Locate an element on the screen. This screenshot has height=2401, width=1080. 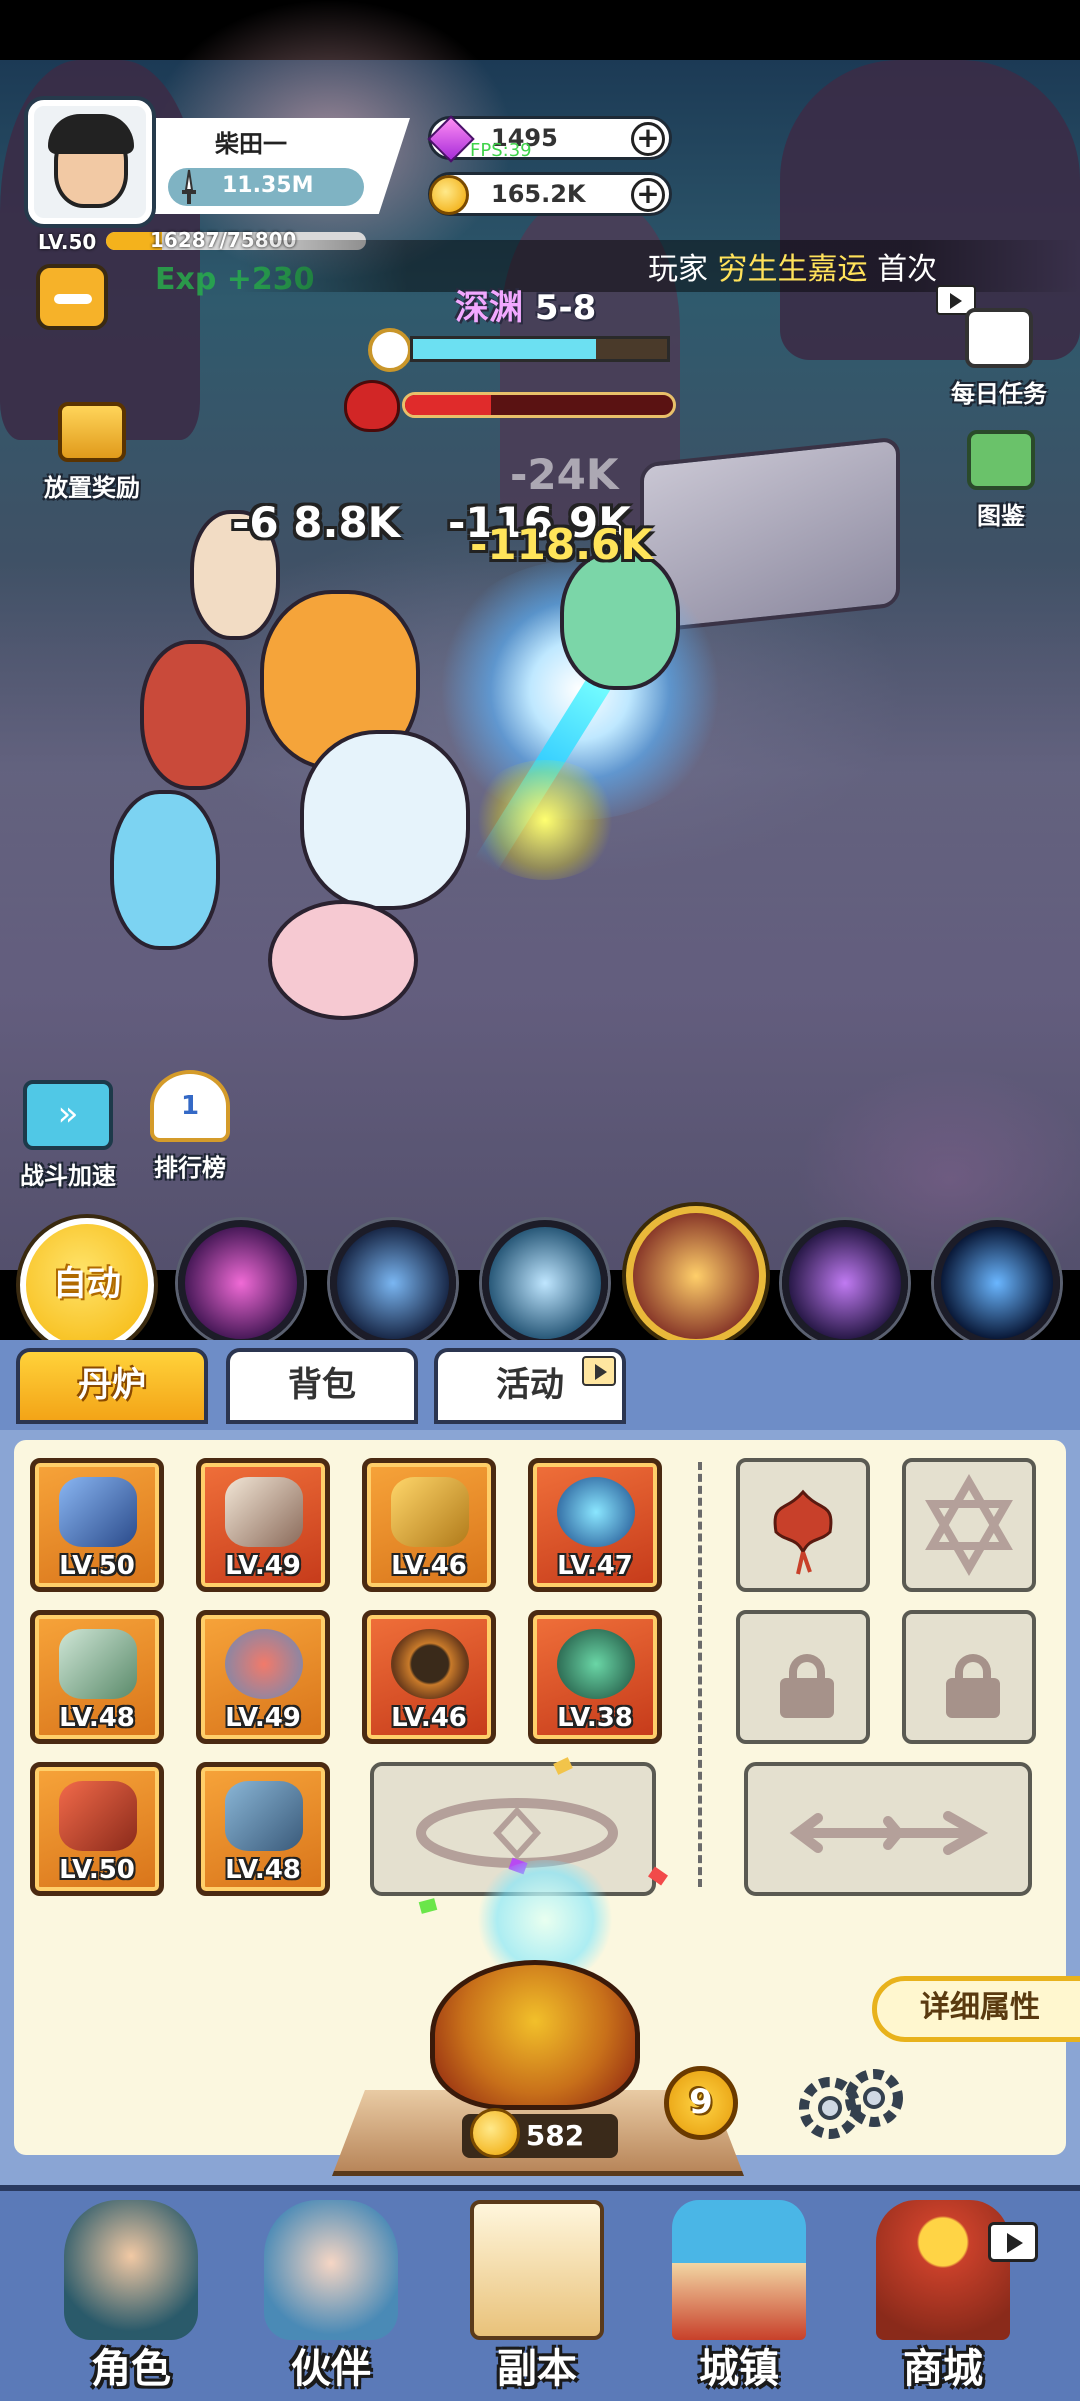
equipment-level: LV.47 is located at coordinates (595, 1566).